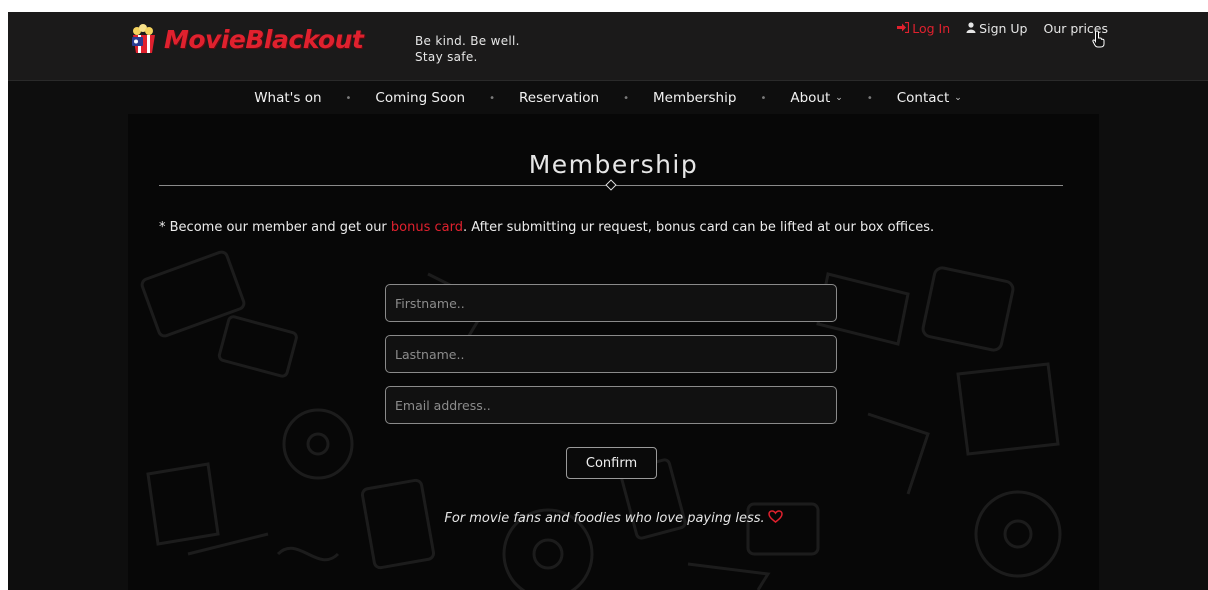 This screenshot has width=1208, height=590. I want to click on popcorn-icon, so click(144, 39).